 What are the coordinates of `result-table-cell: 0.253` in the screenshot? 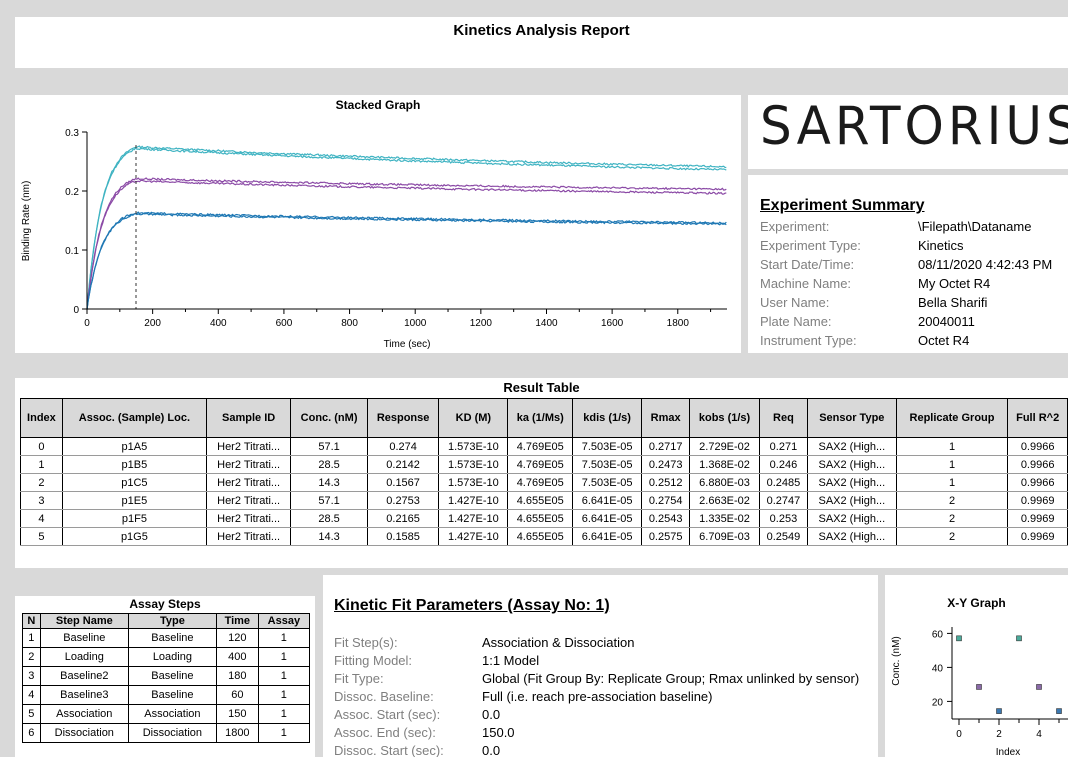 It's located at (783, 518).